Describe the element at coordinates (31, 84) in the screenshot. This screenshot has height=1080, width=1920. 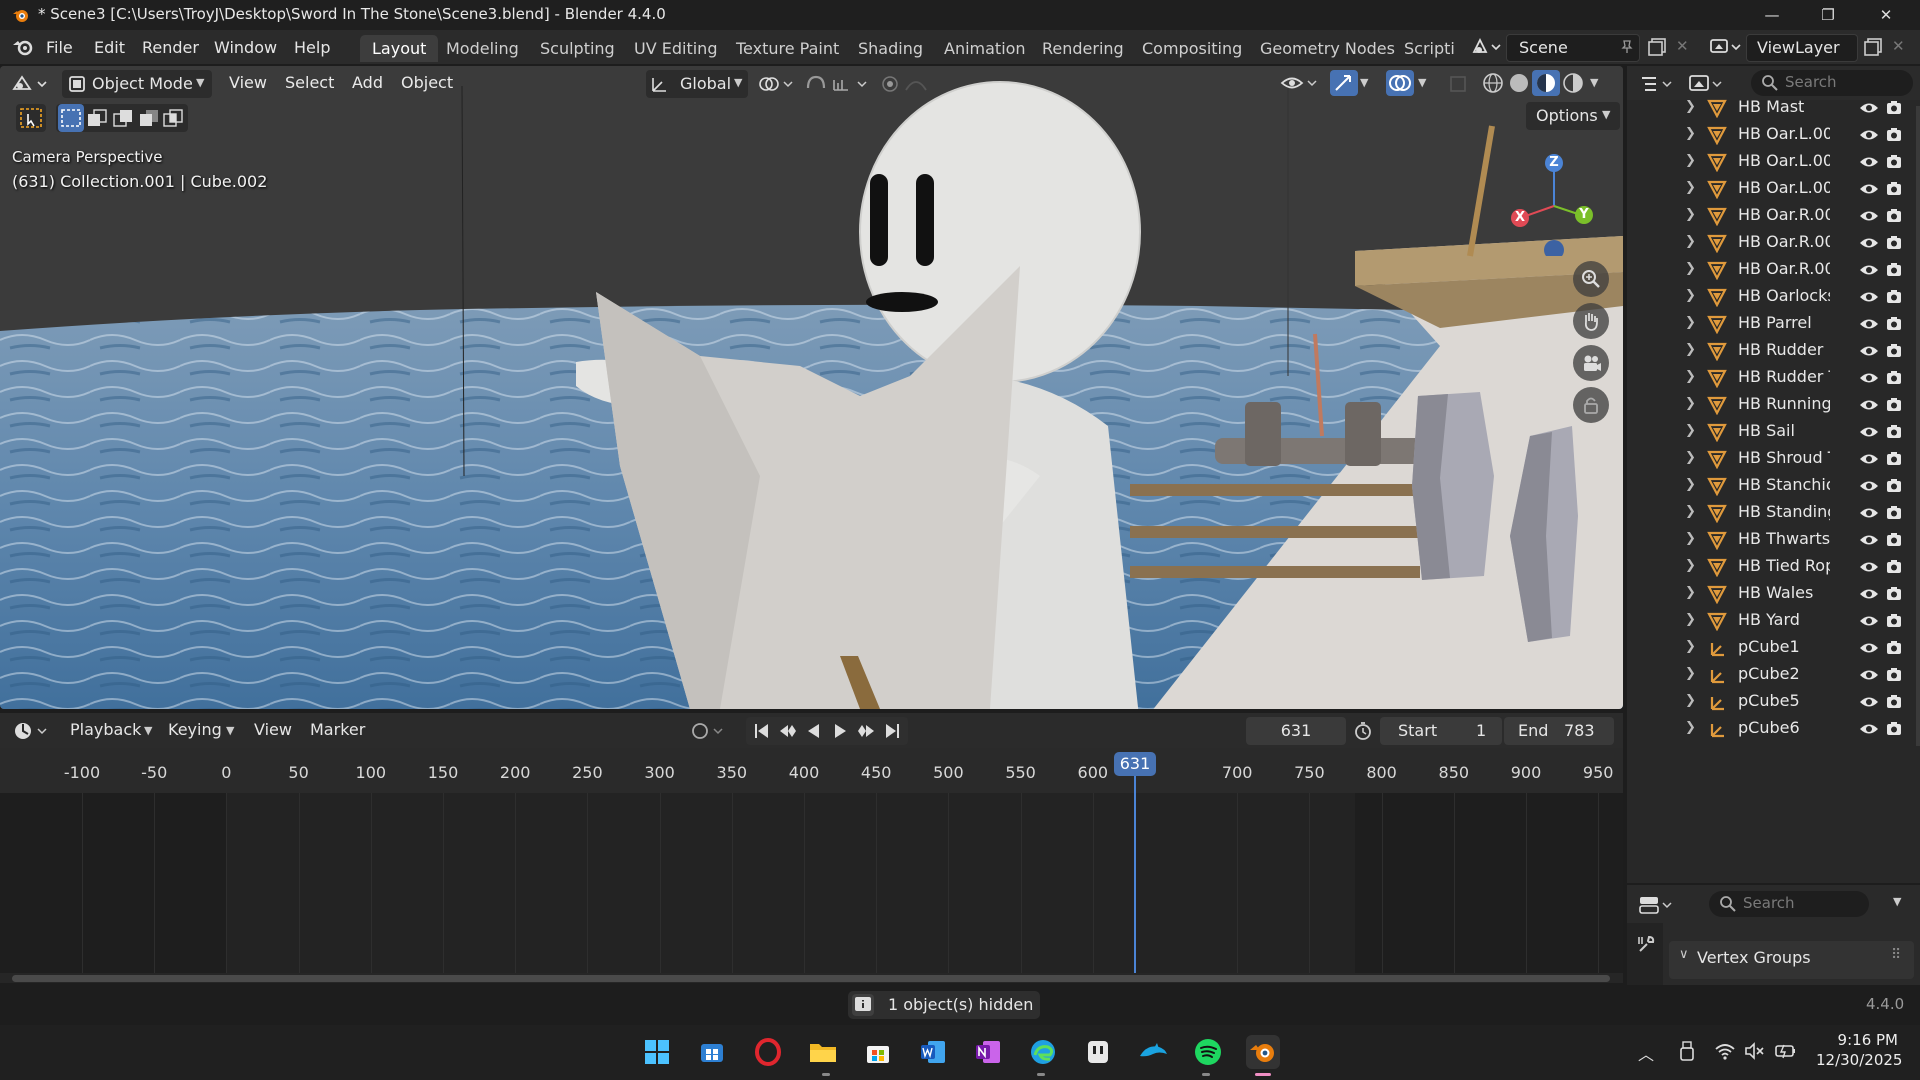
I see `editor-type-button` at that location.